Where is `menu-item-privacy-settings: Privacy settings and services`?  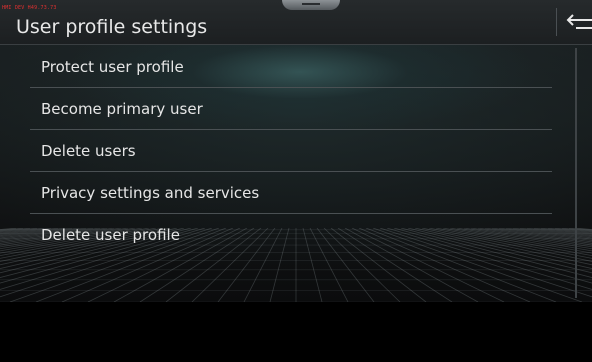 menu-item-privacy-settings: Privacy settings and services is located at coordinates (291, 193).